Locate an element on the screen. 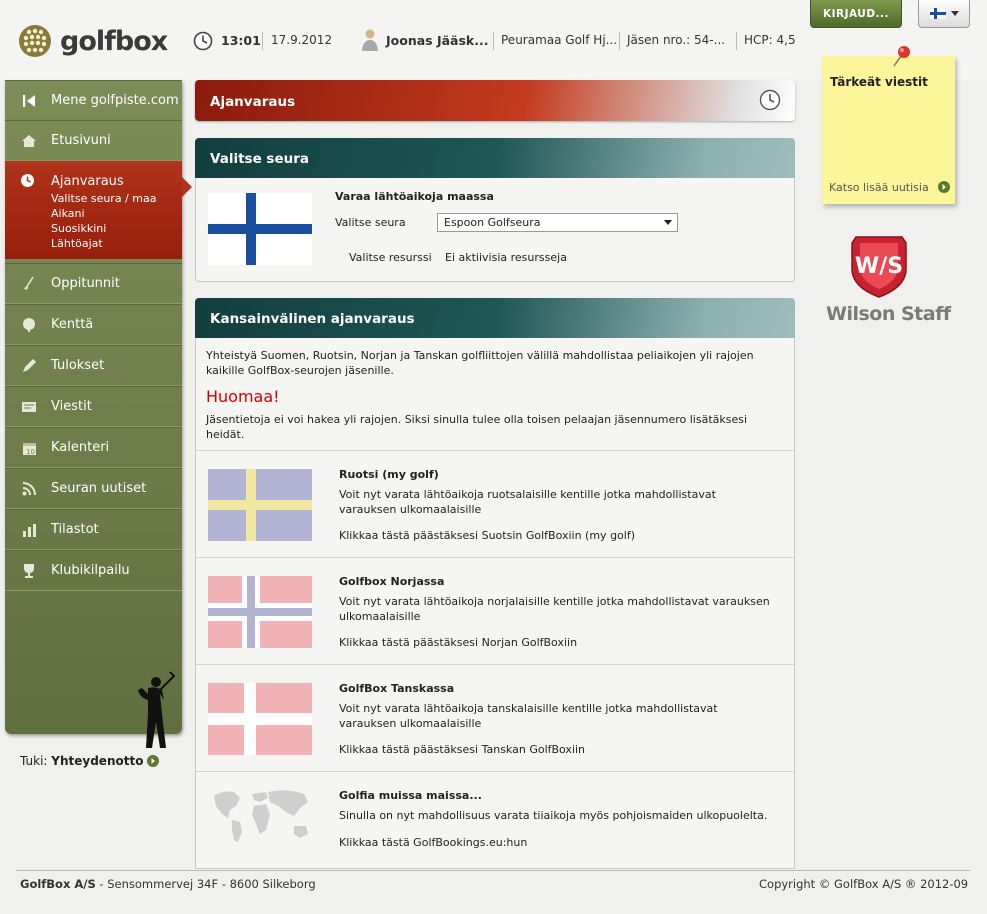 The width and height of the screenshot is (987, 914). sidebar-item-label: Klubikilpailu is located at coordinates (90, 570).